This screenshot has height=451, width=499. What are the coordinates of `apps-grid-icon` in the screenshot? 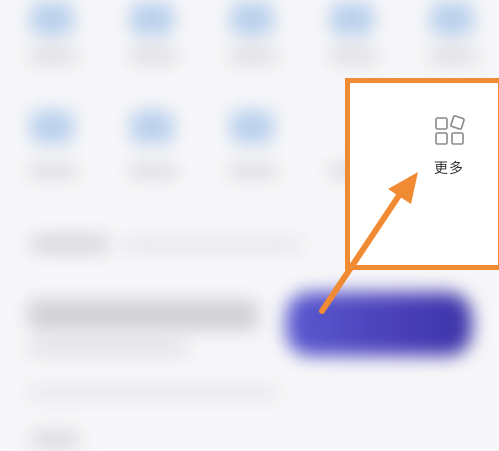 It's located at (450, 130).